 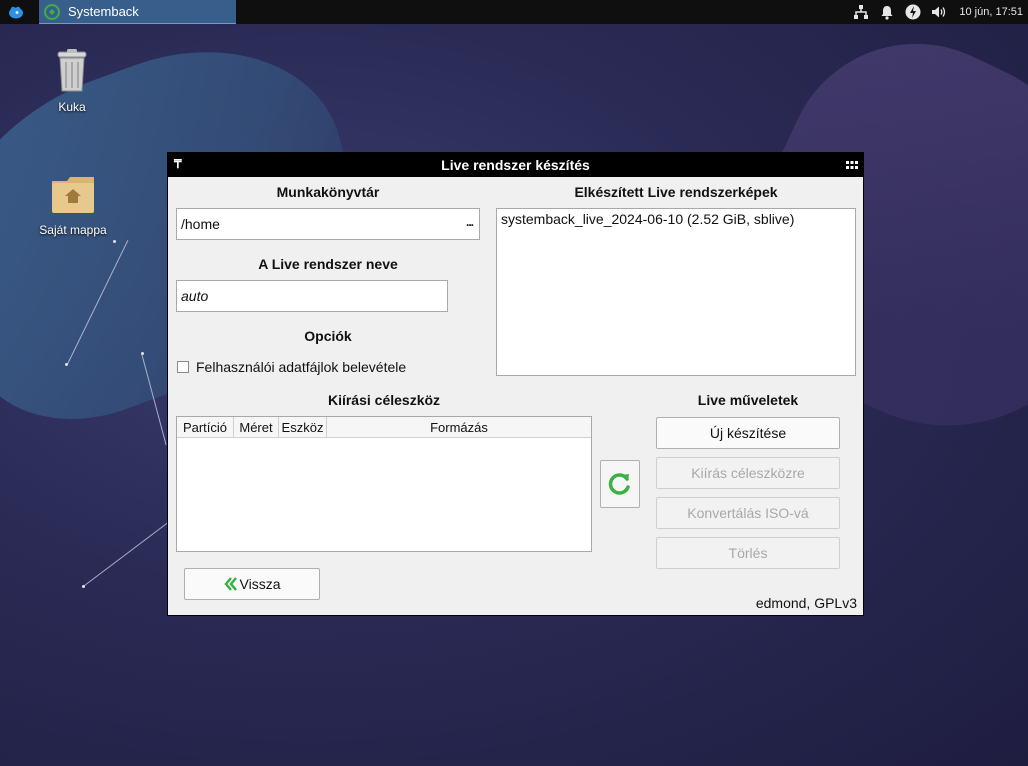 What do you see at coordinates (200, 224) in the screenshot?
I see `workdir-value: /home` at bounding box center [200, 224].